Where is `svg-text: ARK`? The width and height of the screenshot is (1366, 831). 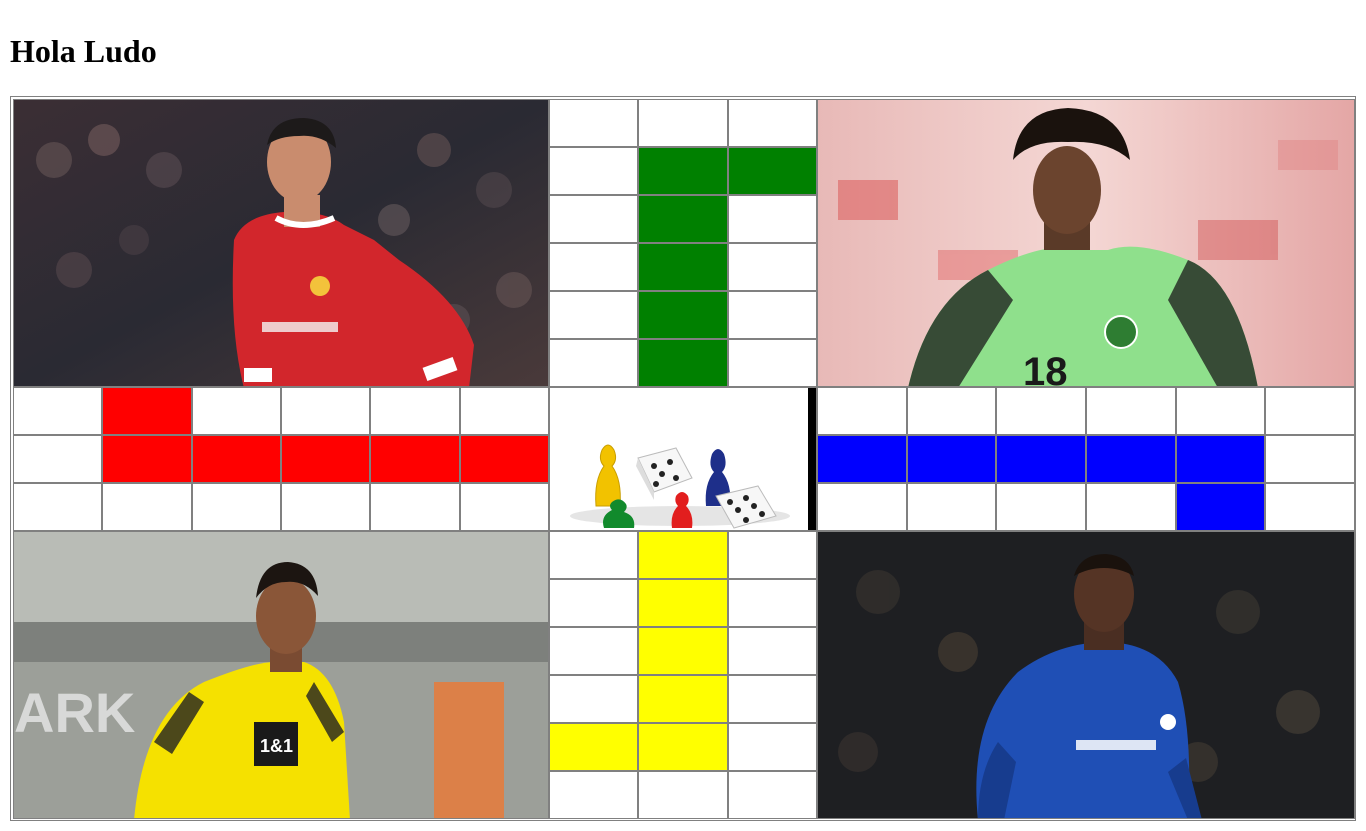 svg-text: ARK is located at coordinates (74, 712).